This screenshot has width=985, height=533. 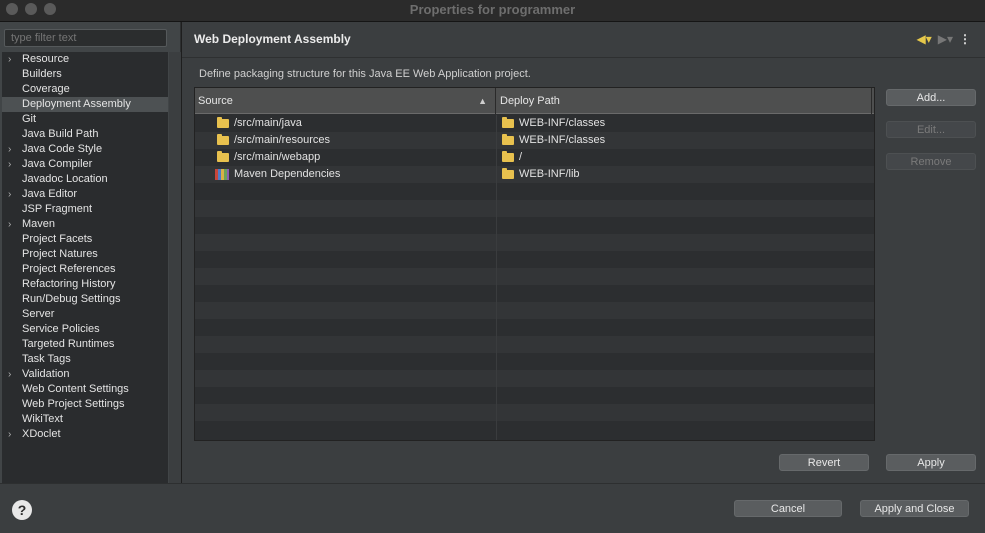 What do you see at coordinates (85, 359) in the screenshot?
I see `sidebar-item: Task Tags` at bounding box center [85, 359].